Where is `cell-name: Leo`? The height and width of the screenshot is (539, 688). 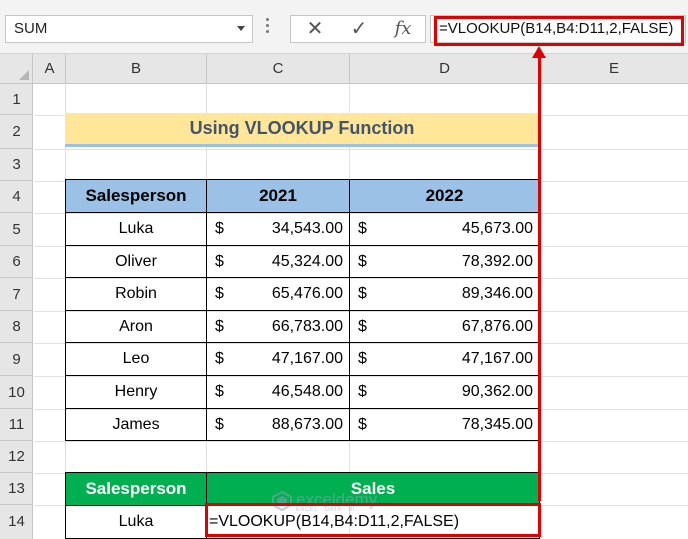 cell-name: Leo is located at coordinates (136, 359).